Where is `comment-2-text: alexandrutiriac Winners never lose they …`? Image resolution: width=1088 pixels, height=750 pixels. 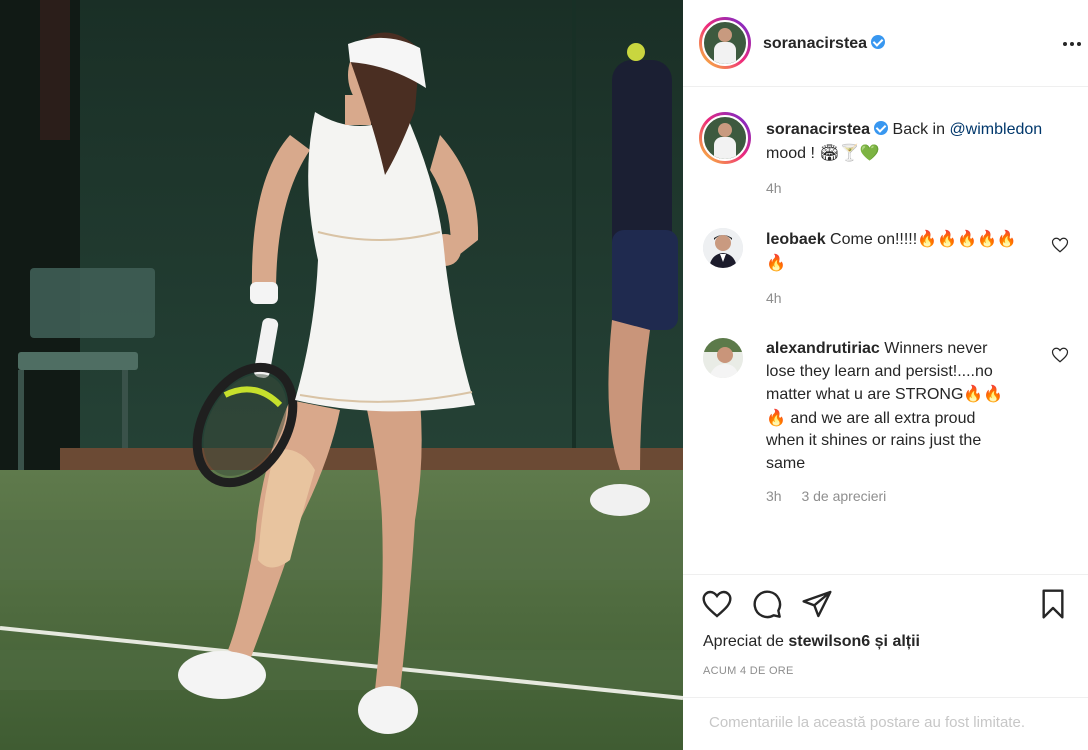
comment-2-text: alexandrutiriac Winners never lose they … is located at coordinates (916, 406).